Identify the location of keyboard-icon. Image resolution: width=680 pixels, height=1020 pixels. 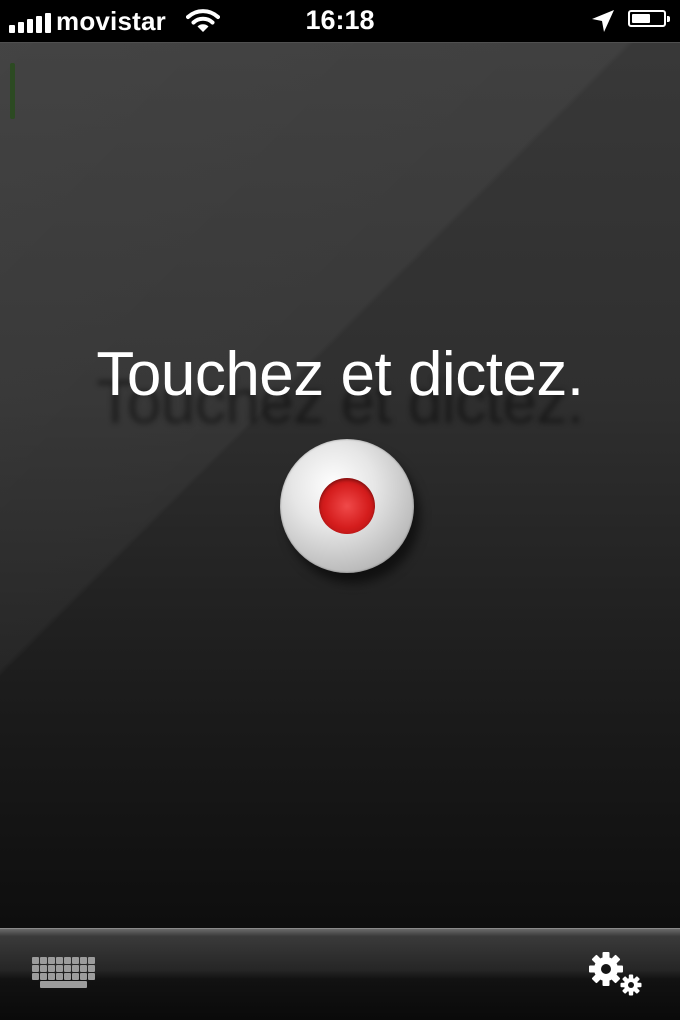
(65, 972).